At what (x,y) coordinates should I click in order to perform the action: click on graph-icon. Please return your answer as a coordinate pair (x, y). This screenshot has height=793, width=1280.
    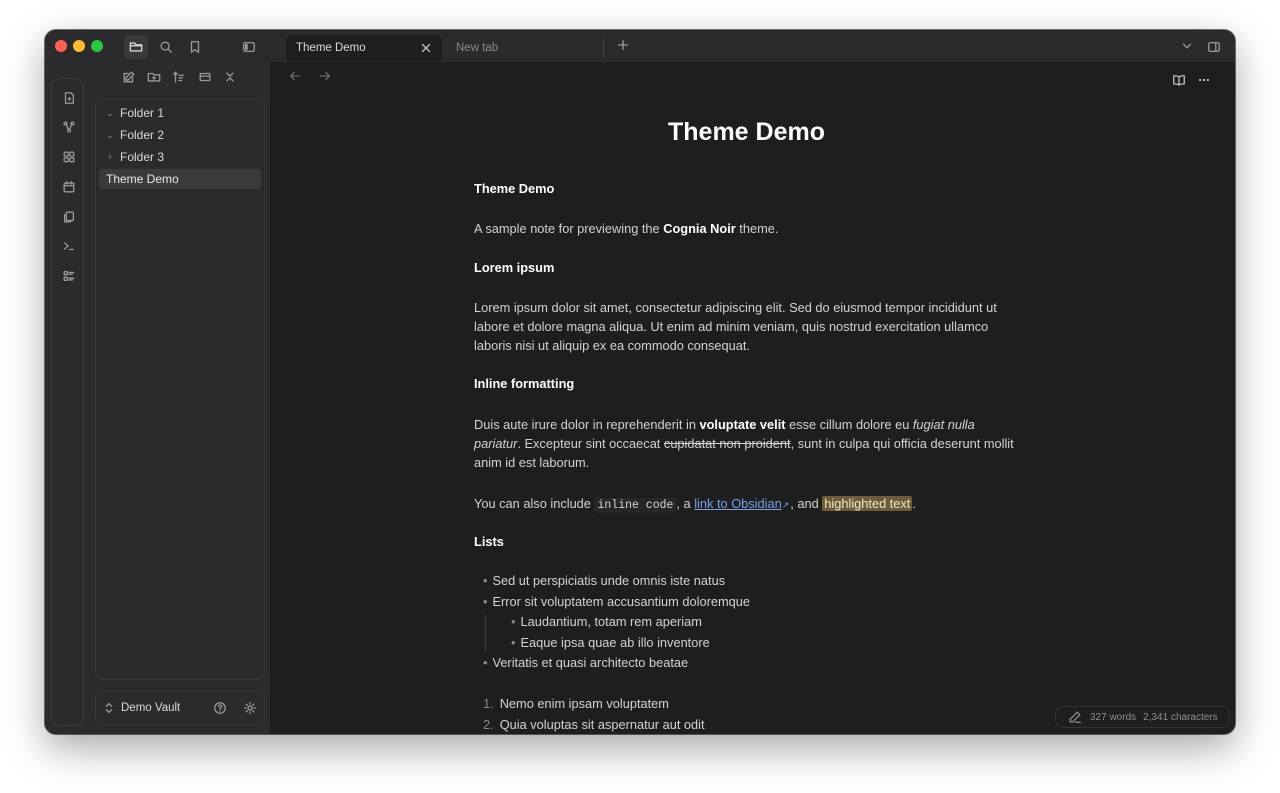
    Looking at the image, I should click on (69, 127).